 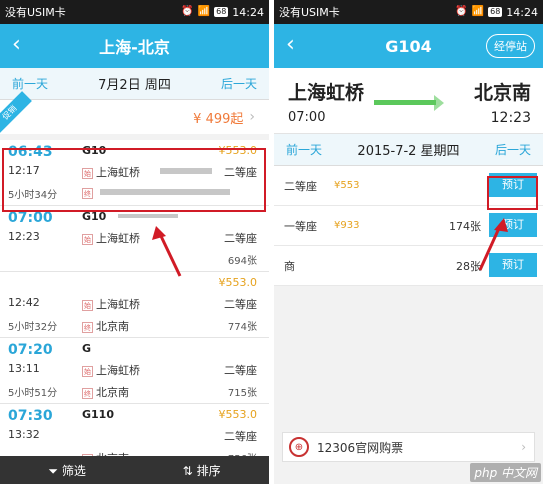 What do you see at coordinates (148, 216) in the screenshot?
I see `blur-mark` at bounding box center [148, 216].